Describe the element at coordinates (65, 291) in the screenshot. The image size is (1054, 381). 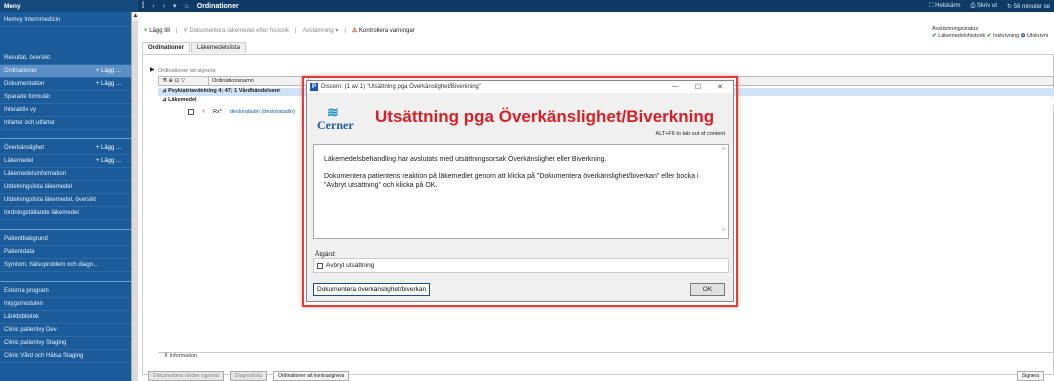
I see `sidebar-item-externa-program: Externa program` at that location.